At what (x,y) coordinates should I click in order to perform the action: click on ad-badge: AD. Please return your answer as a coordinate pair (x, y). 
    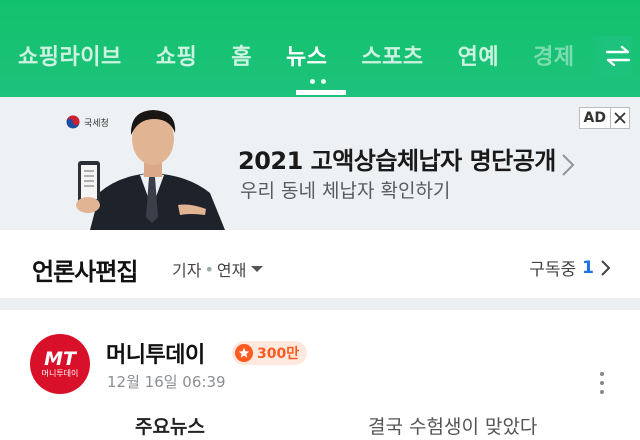
    Looking at the image, I should click on (604, 118).